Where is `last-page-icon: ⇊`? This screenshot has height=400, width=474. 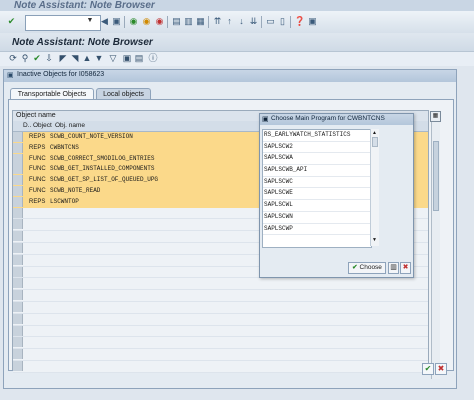 last-page-icon: ⇊ is located at coordinates (253, 21).